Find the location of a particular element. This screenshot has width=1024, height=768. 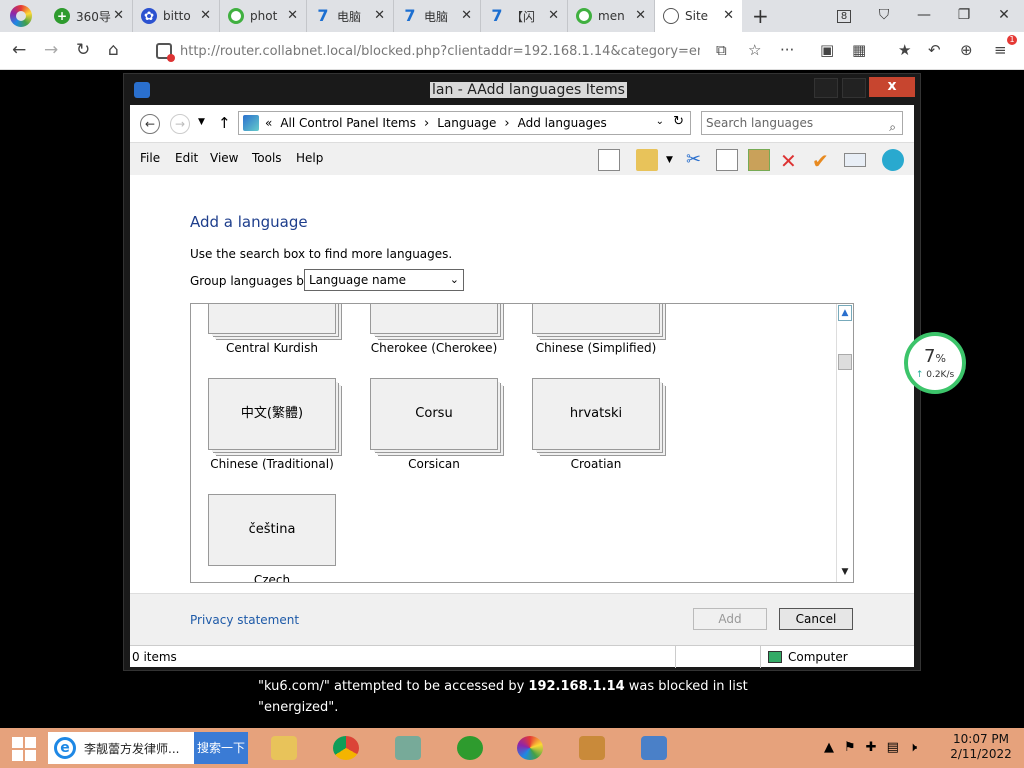

taskbar-file-explorer is located at coordinates (284, 748).